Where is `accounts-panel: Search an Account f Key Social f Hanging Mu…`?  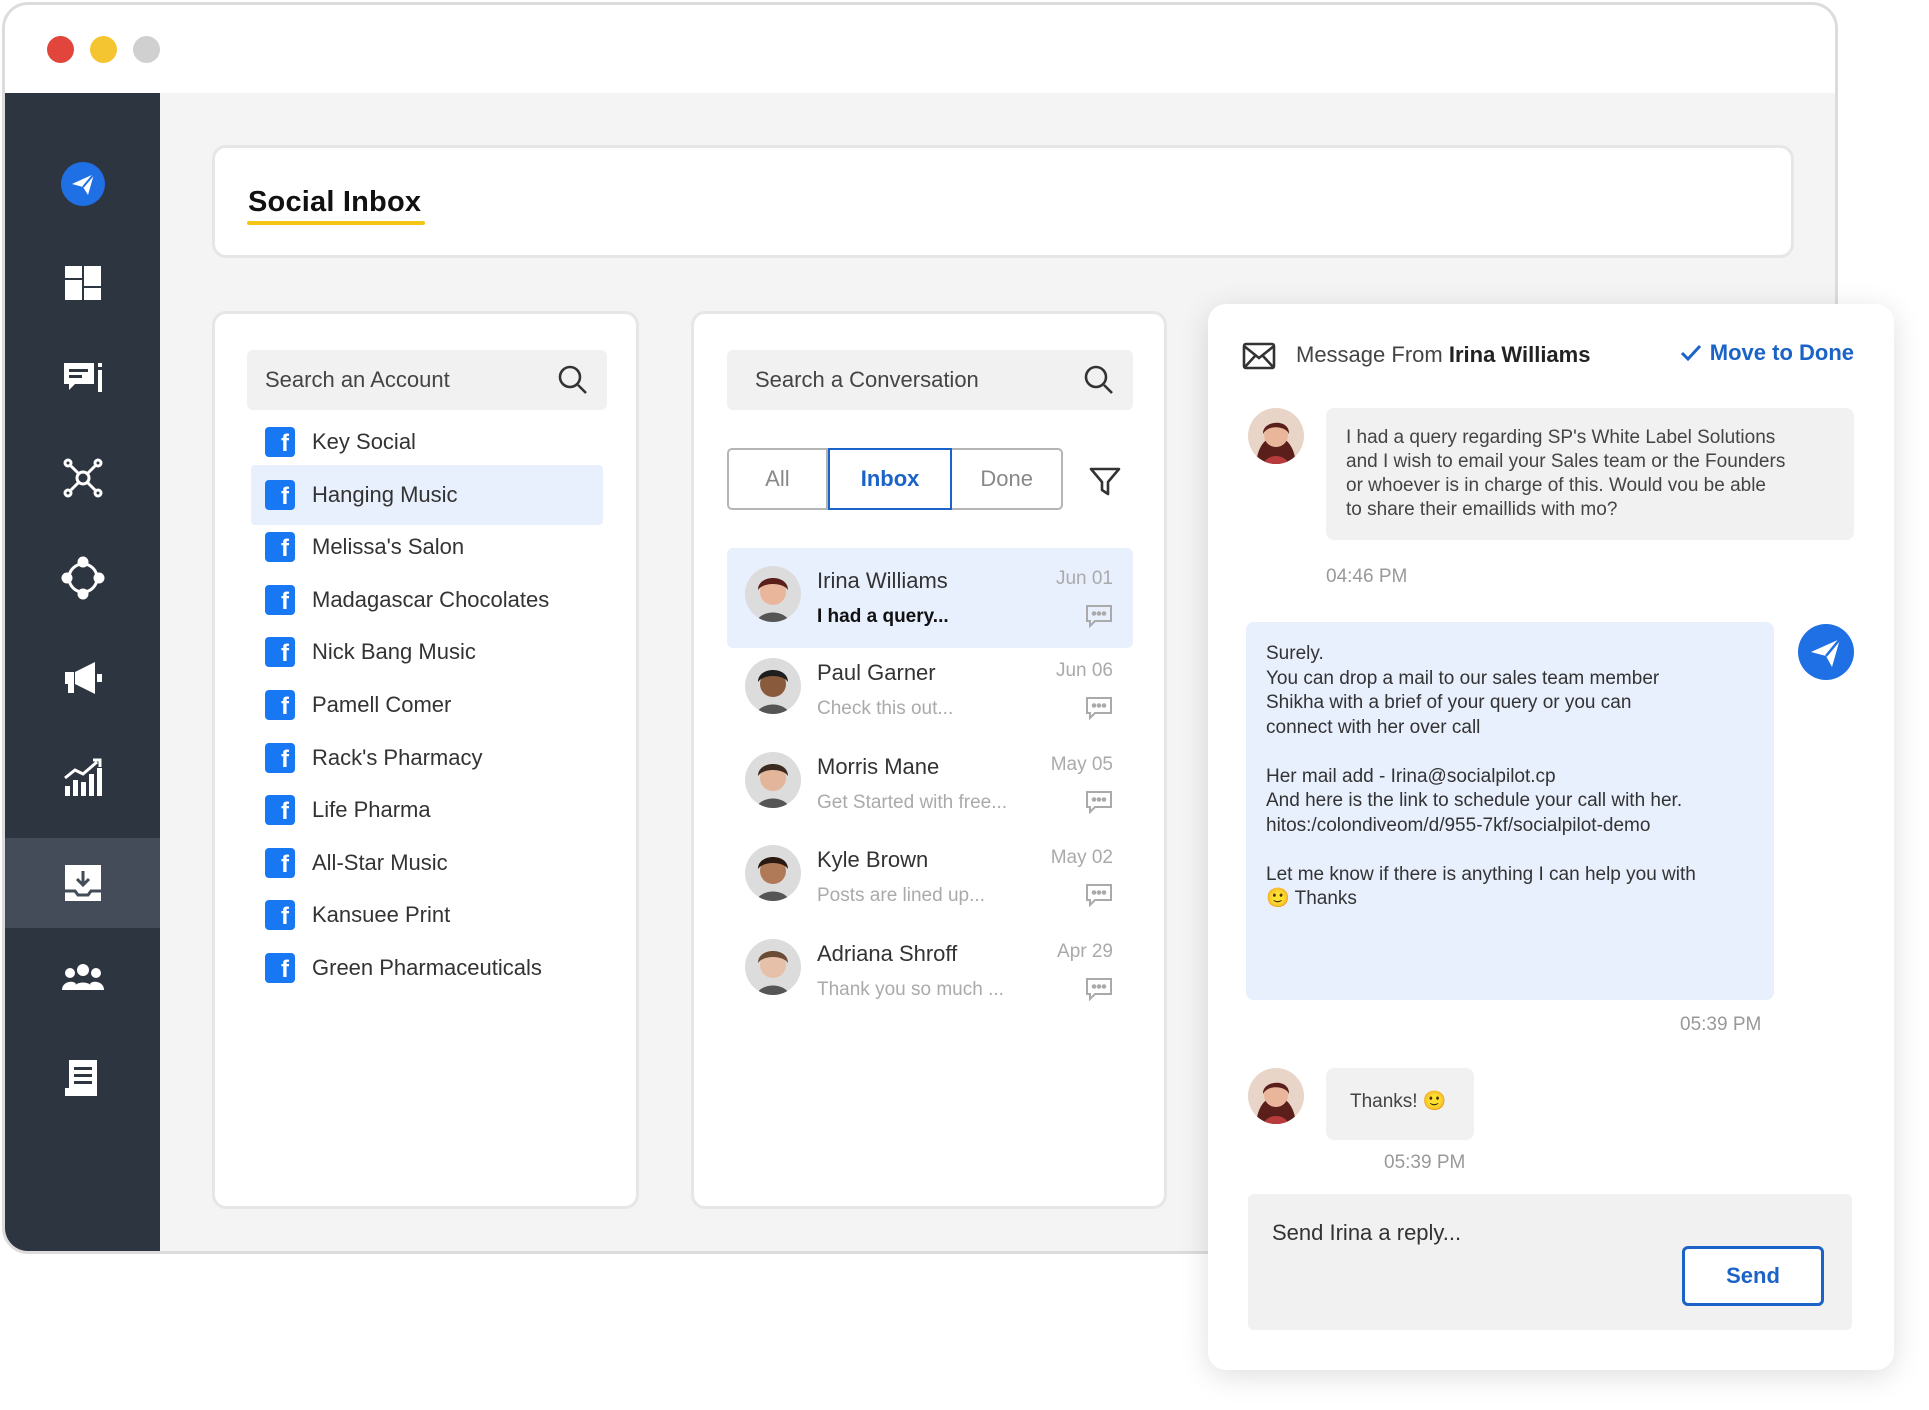
accounts-panel: Search an Account f Key Social f Hanging Mu… is located at coordinates (425, 760).